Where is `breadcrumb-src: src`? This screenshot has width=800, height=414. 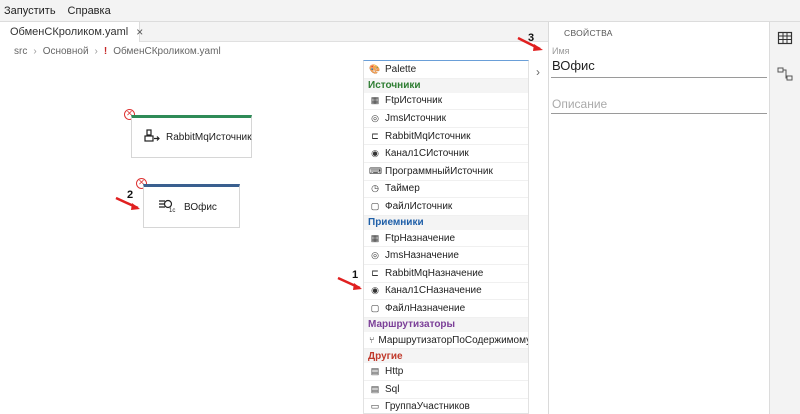
breadcrumb-src: src is located at coordinates (20, 51).